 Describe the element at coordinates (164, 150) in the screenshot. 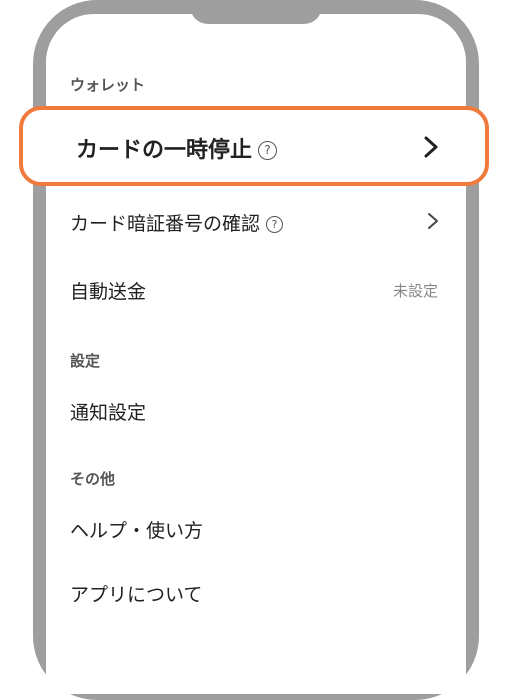

I see `pause-card-label: カードの一時停止` at that location.